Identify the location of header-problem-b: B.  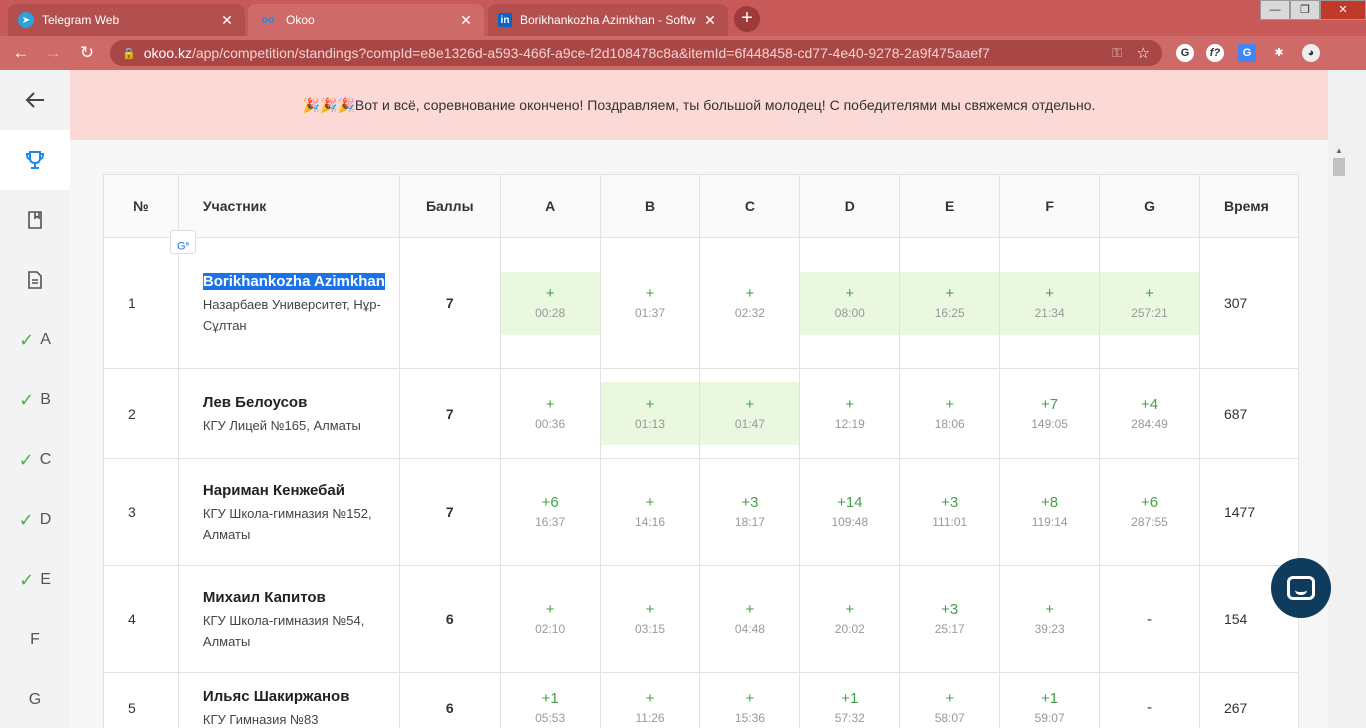
(650, 206).